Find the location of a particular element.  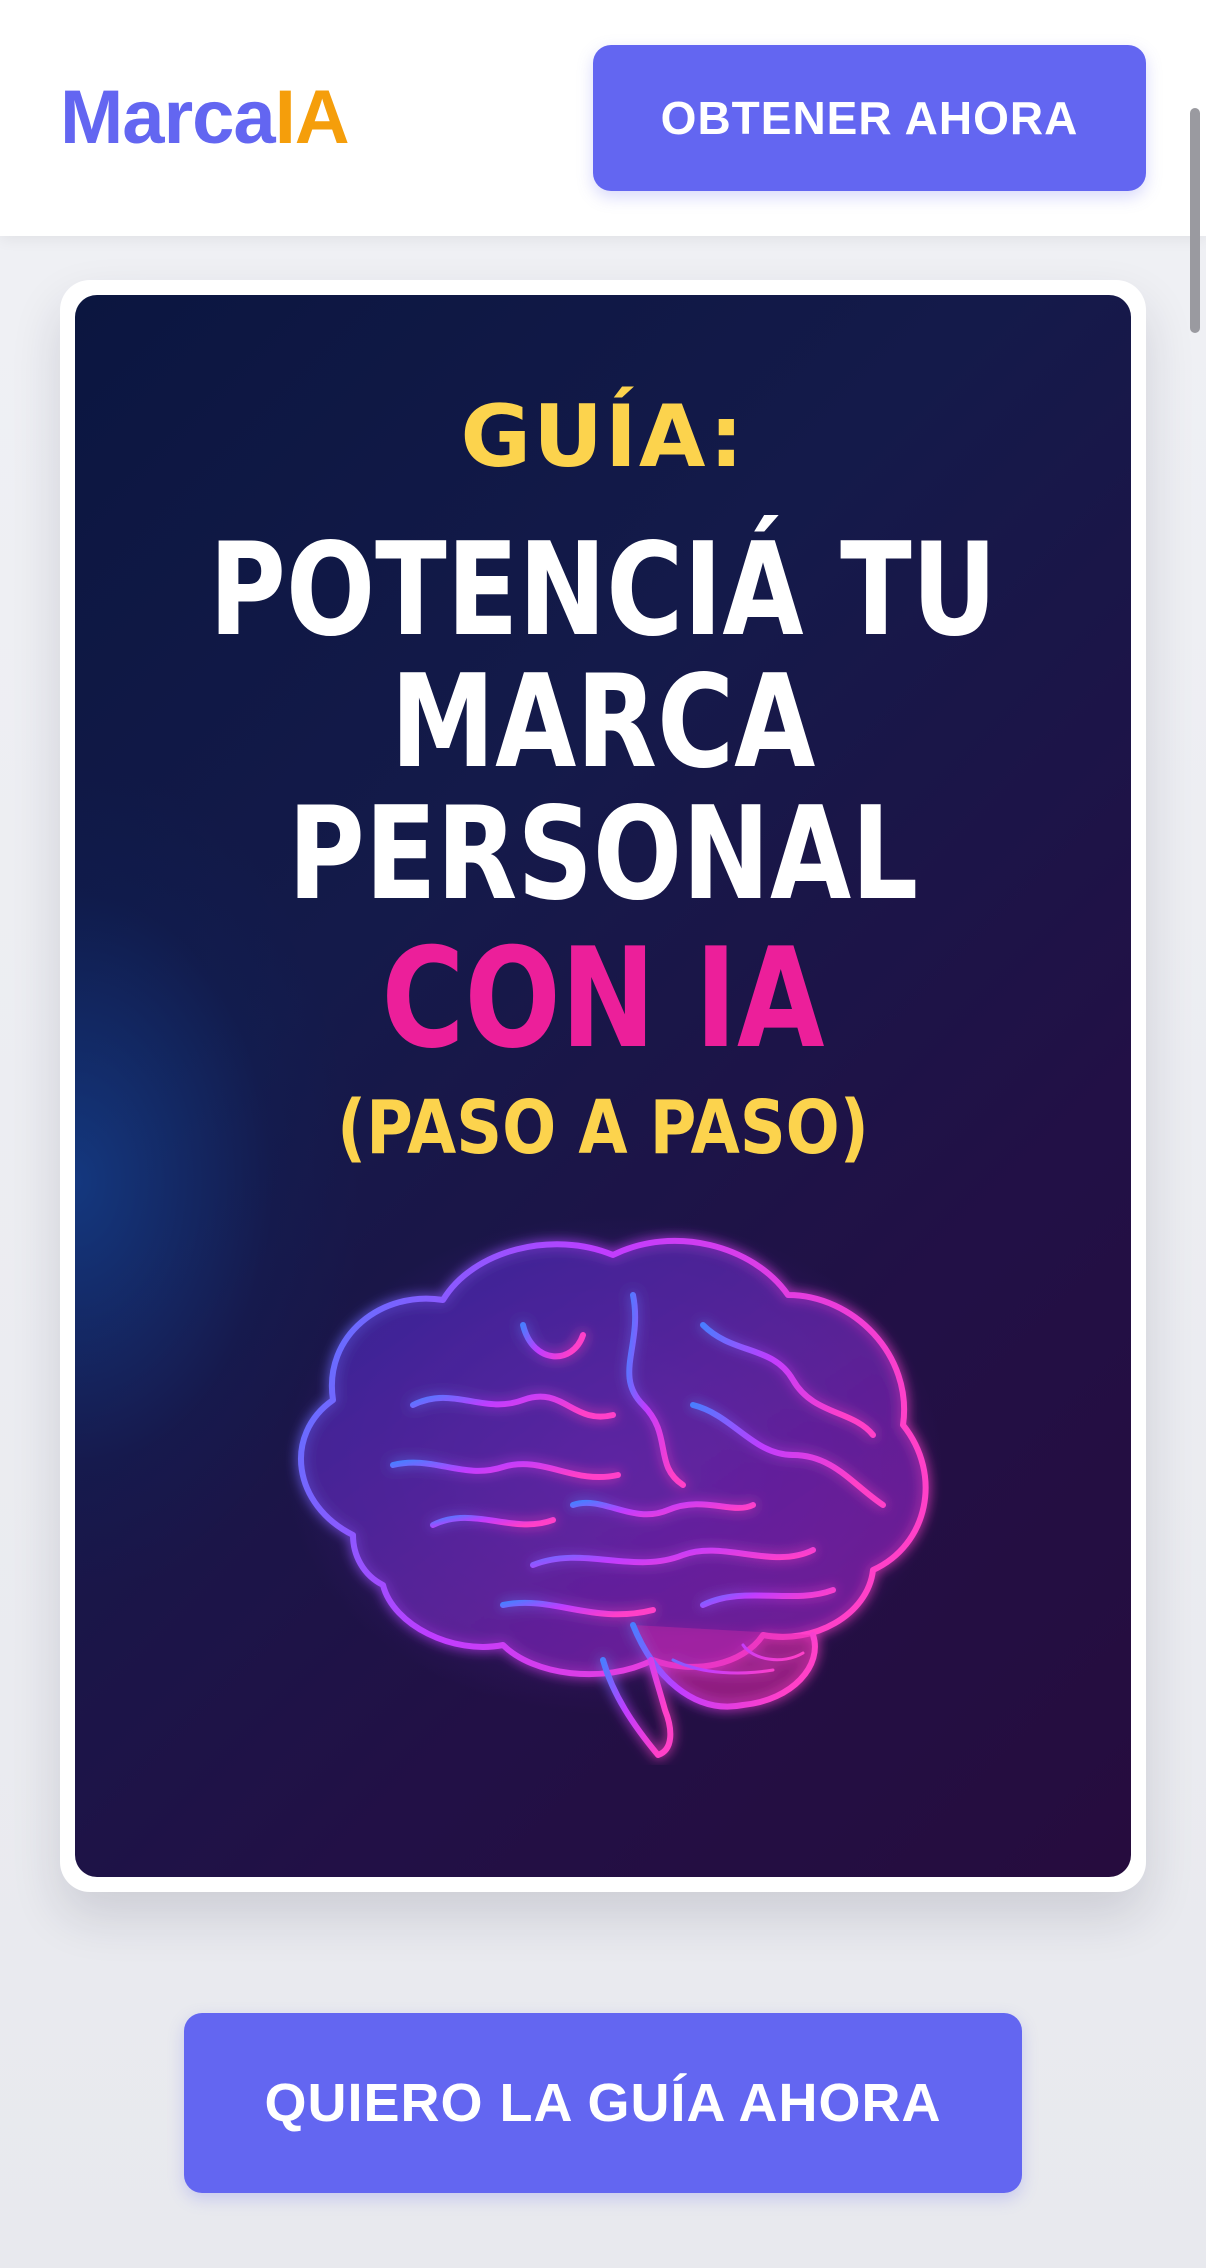

glowing-brain-icon is located at coordinates (613, 1486).